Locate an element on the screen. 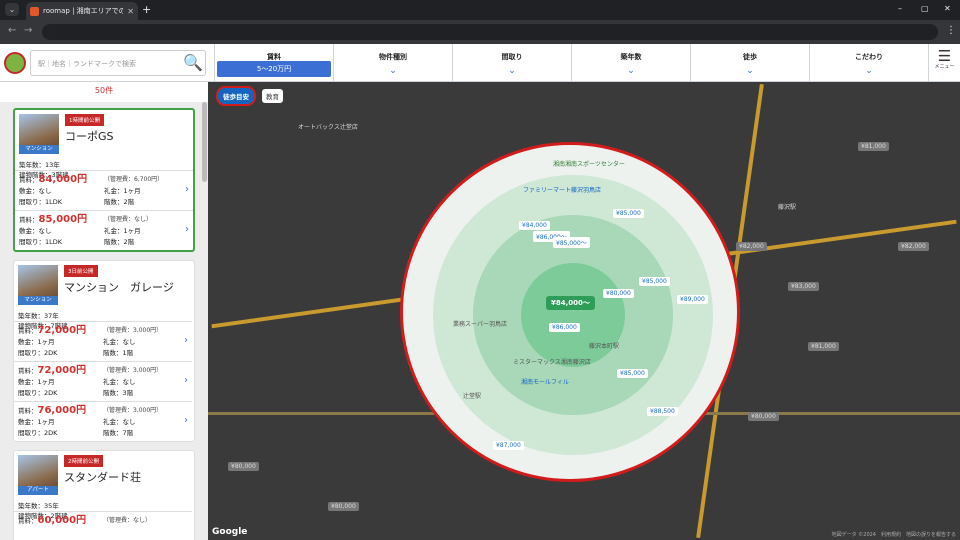 Image resolution: width=960 pixels, height=540 pixels. menu-label: メニュー is located at coordinates (944, 67).